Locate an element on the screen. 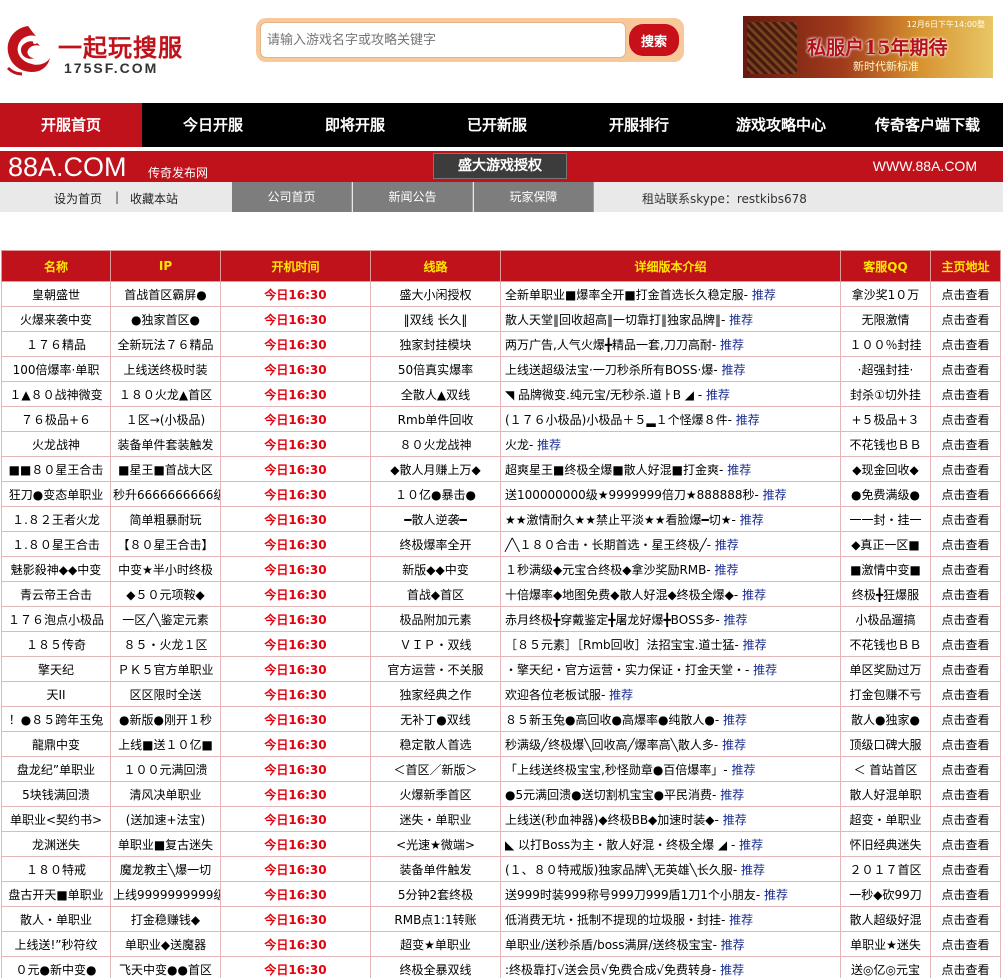 The height and width of the screenshot is (978, 1003). server-name: 龍鼎中变 is located at coordinates (56, 744).